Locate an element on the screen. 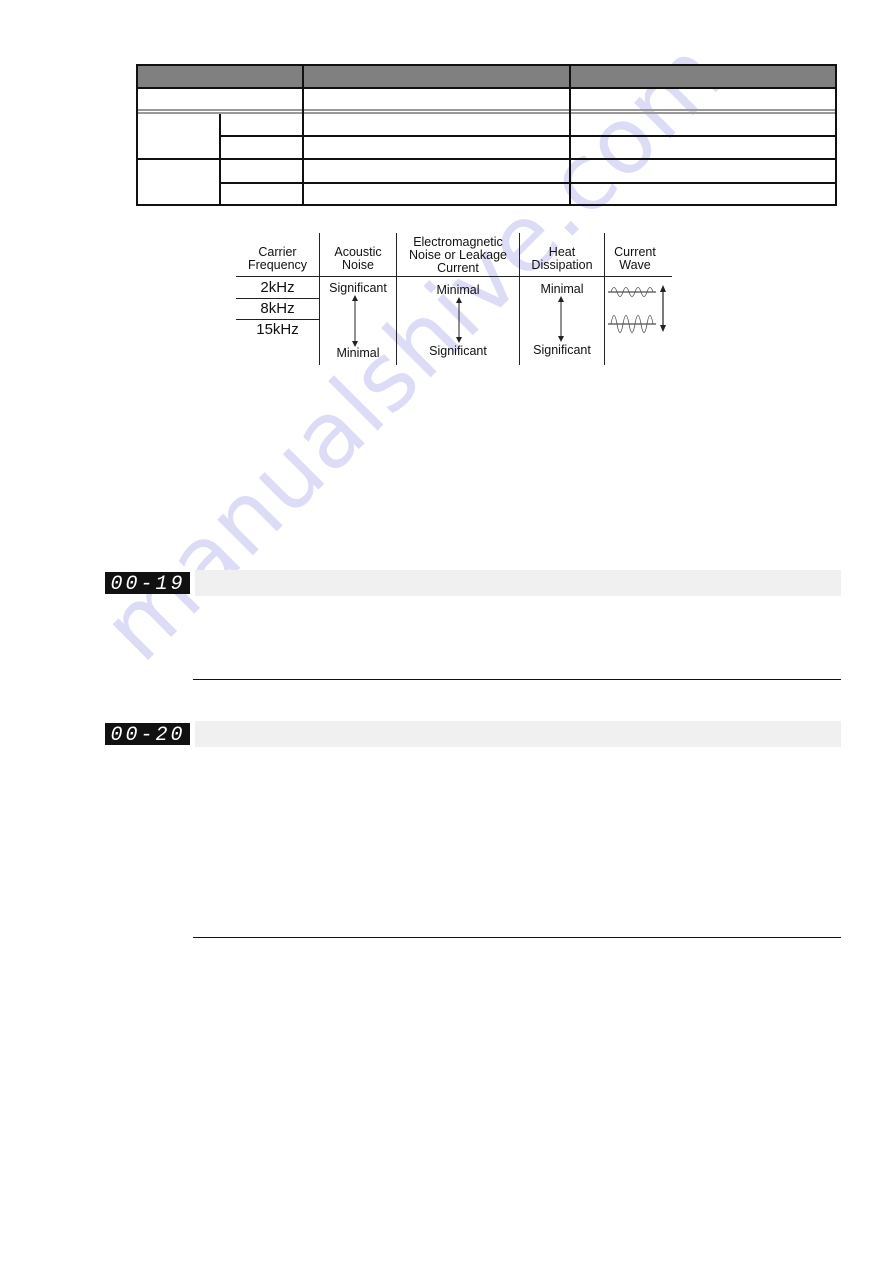  header-acoustic-noise: Acoustic Noise is located at coordinates (358, 259).